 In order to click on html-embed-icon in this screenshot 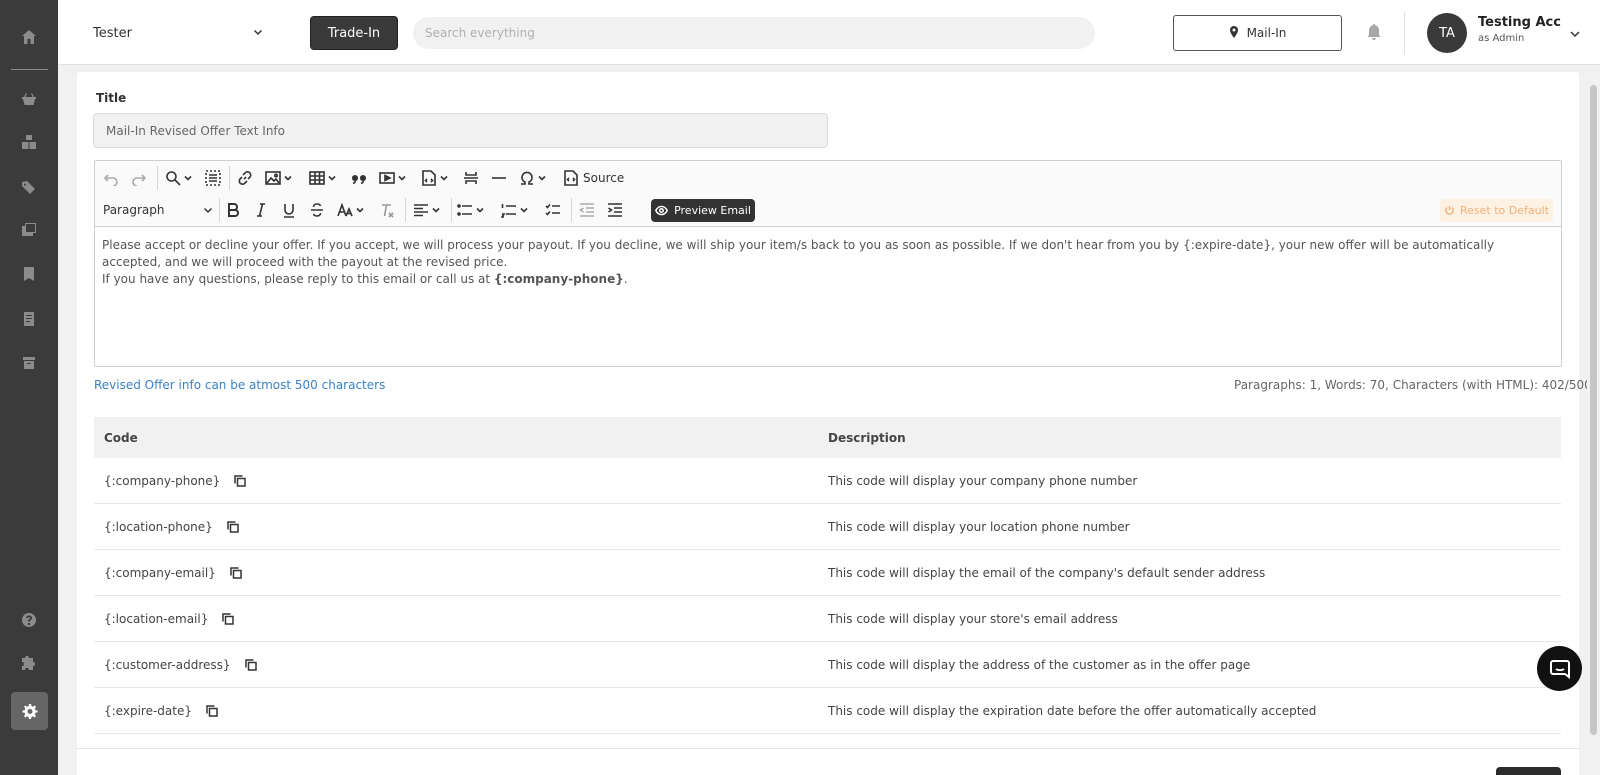, I will do `click(434, 178)`.